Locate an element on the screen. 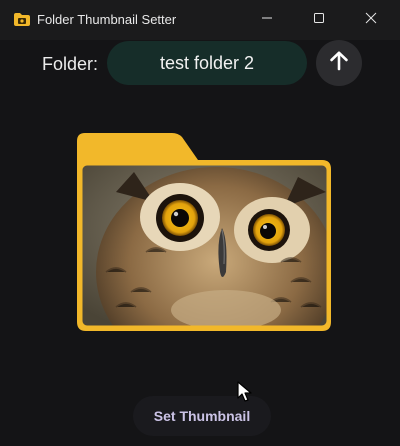 This screenshot has width=400, height=446. set-thumbnail-label: Set Thumbnail is located at coordinates (202, 416).